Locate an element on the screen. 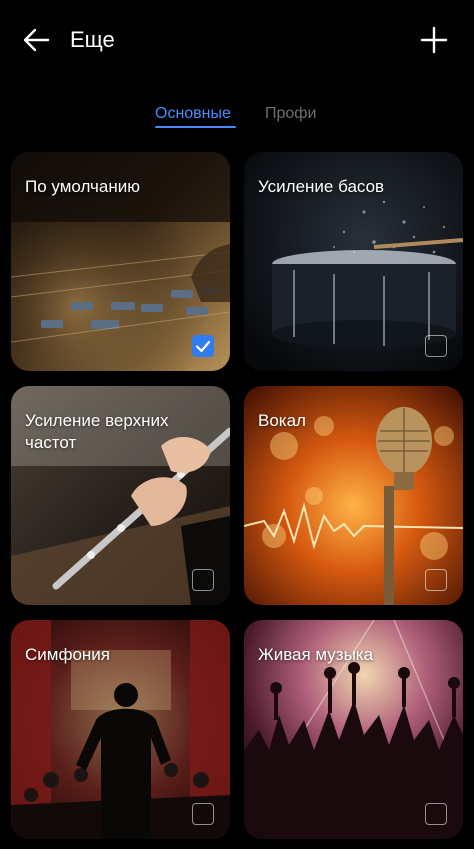  add-button is located at coordinates (434, 40).